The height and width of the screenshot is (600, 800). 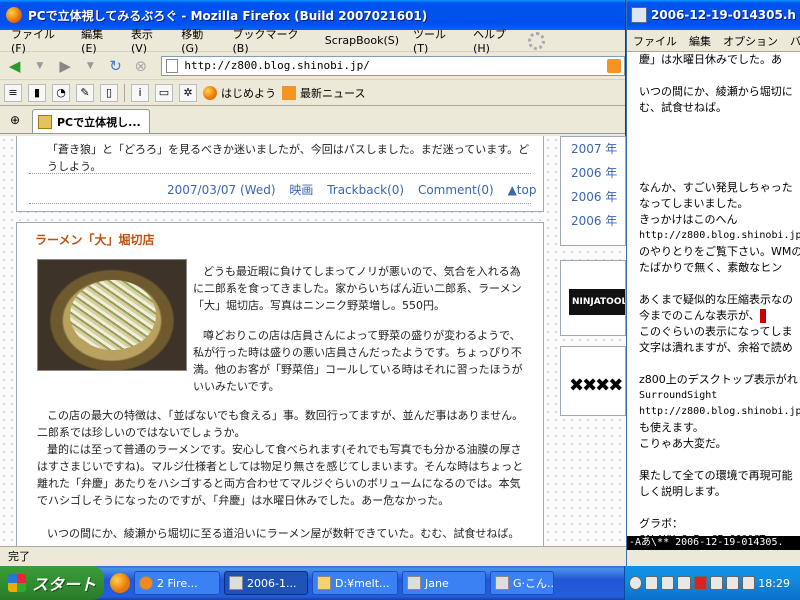 I want to click on post-title: ラーメン「大」堀切店, so click(x=95, y=239).